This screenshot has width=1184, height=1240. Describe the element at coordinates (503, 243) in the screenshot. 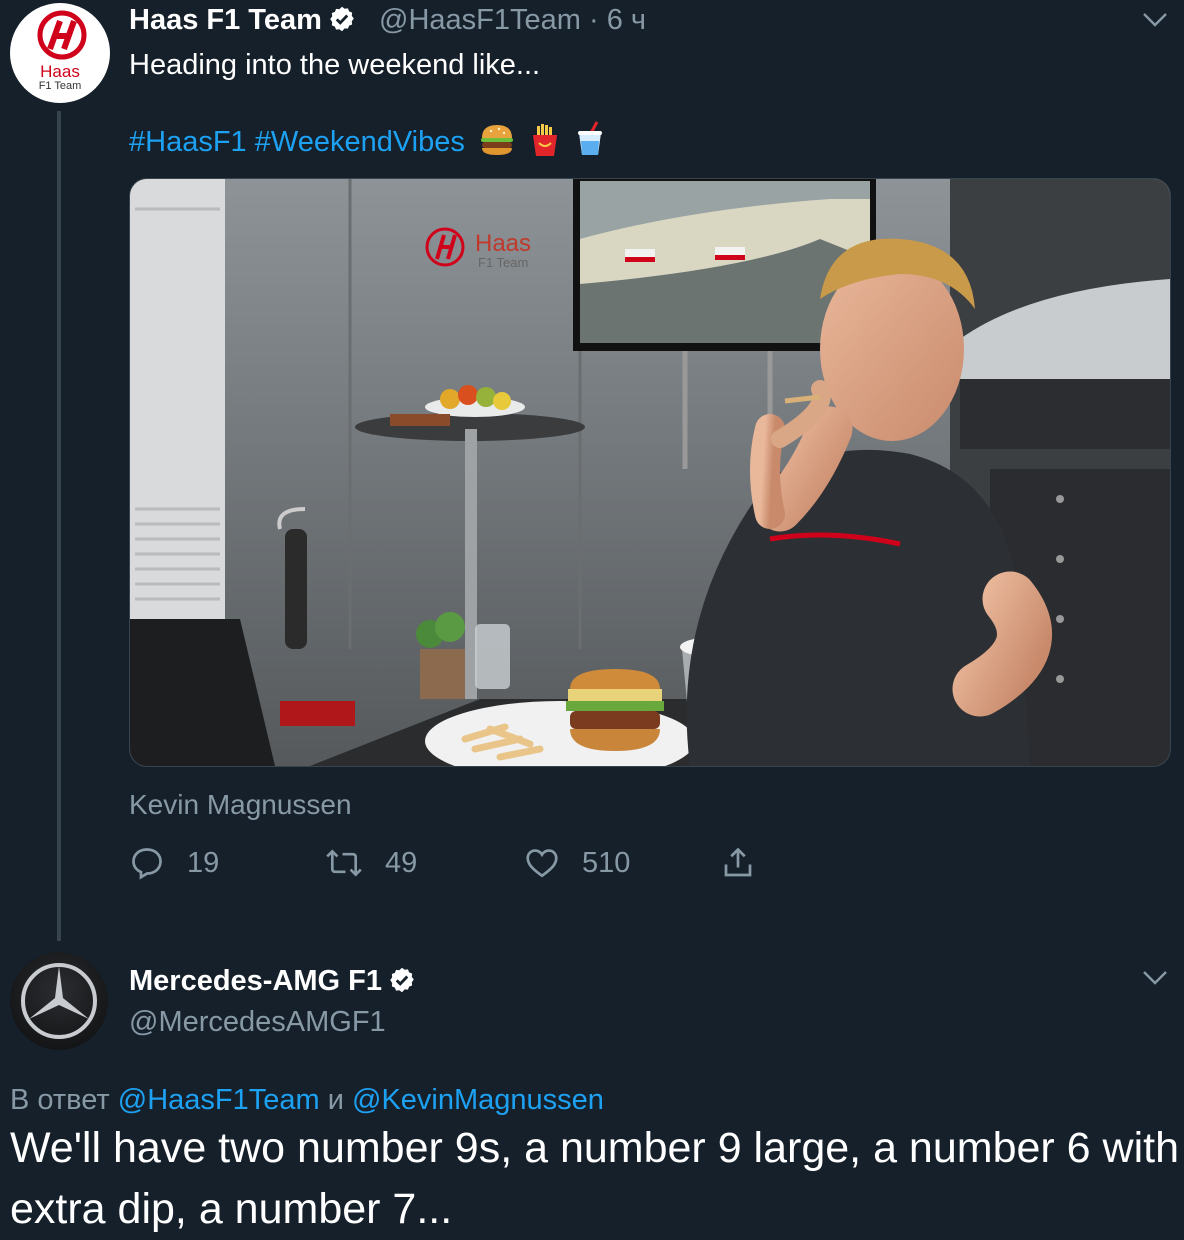

I see `wall-logo-text: Haas` at that location.